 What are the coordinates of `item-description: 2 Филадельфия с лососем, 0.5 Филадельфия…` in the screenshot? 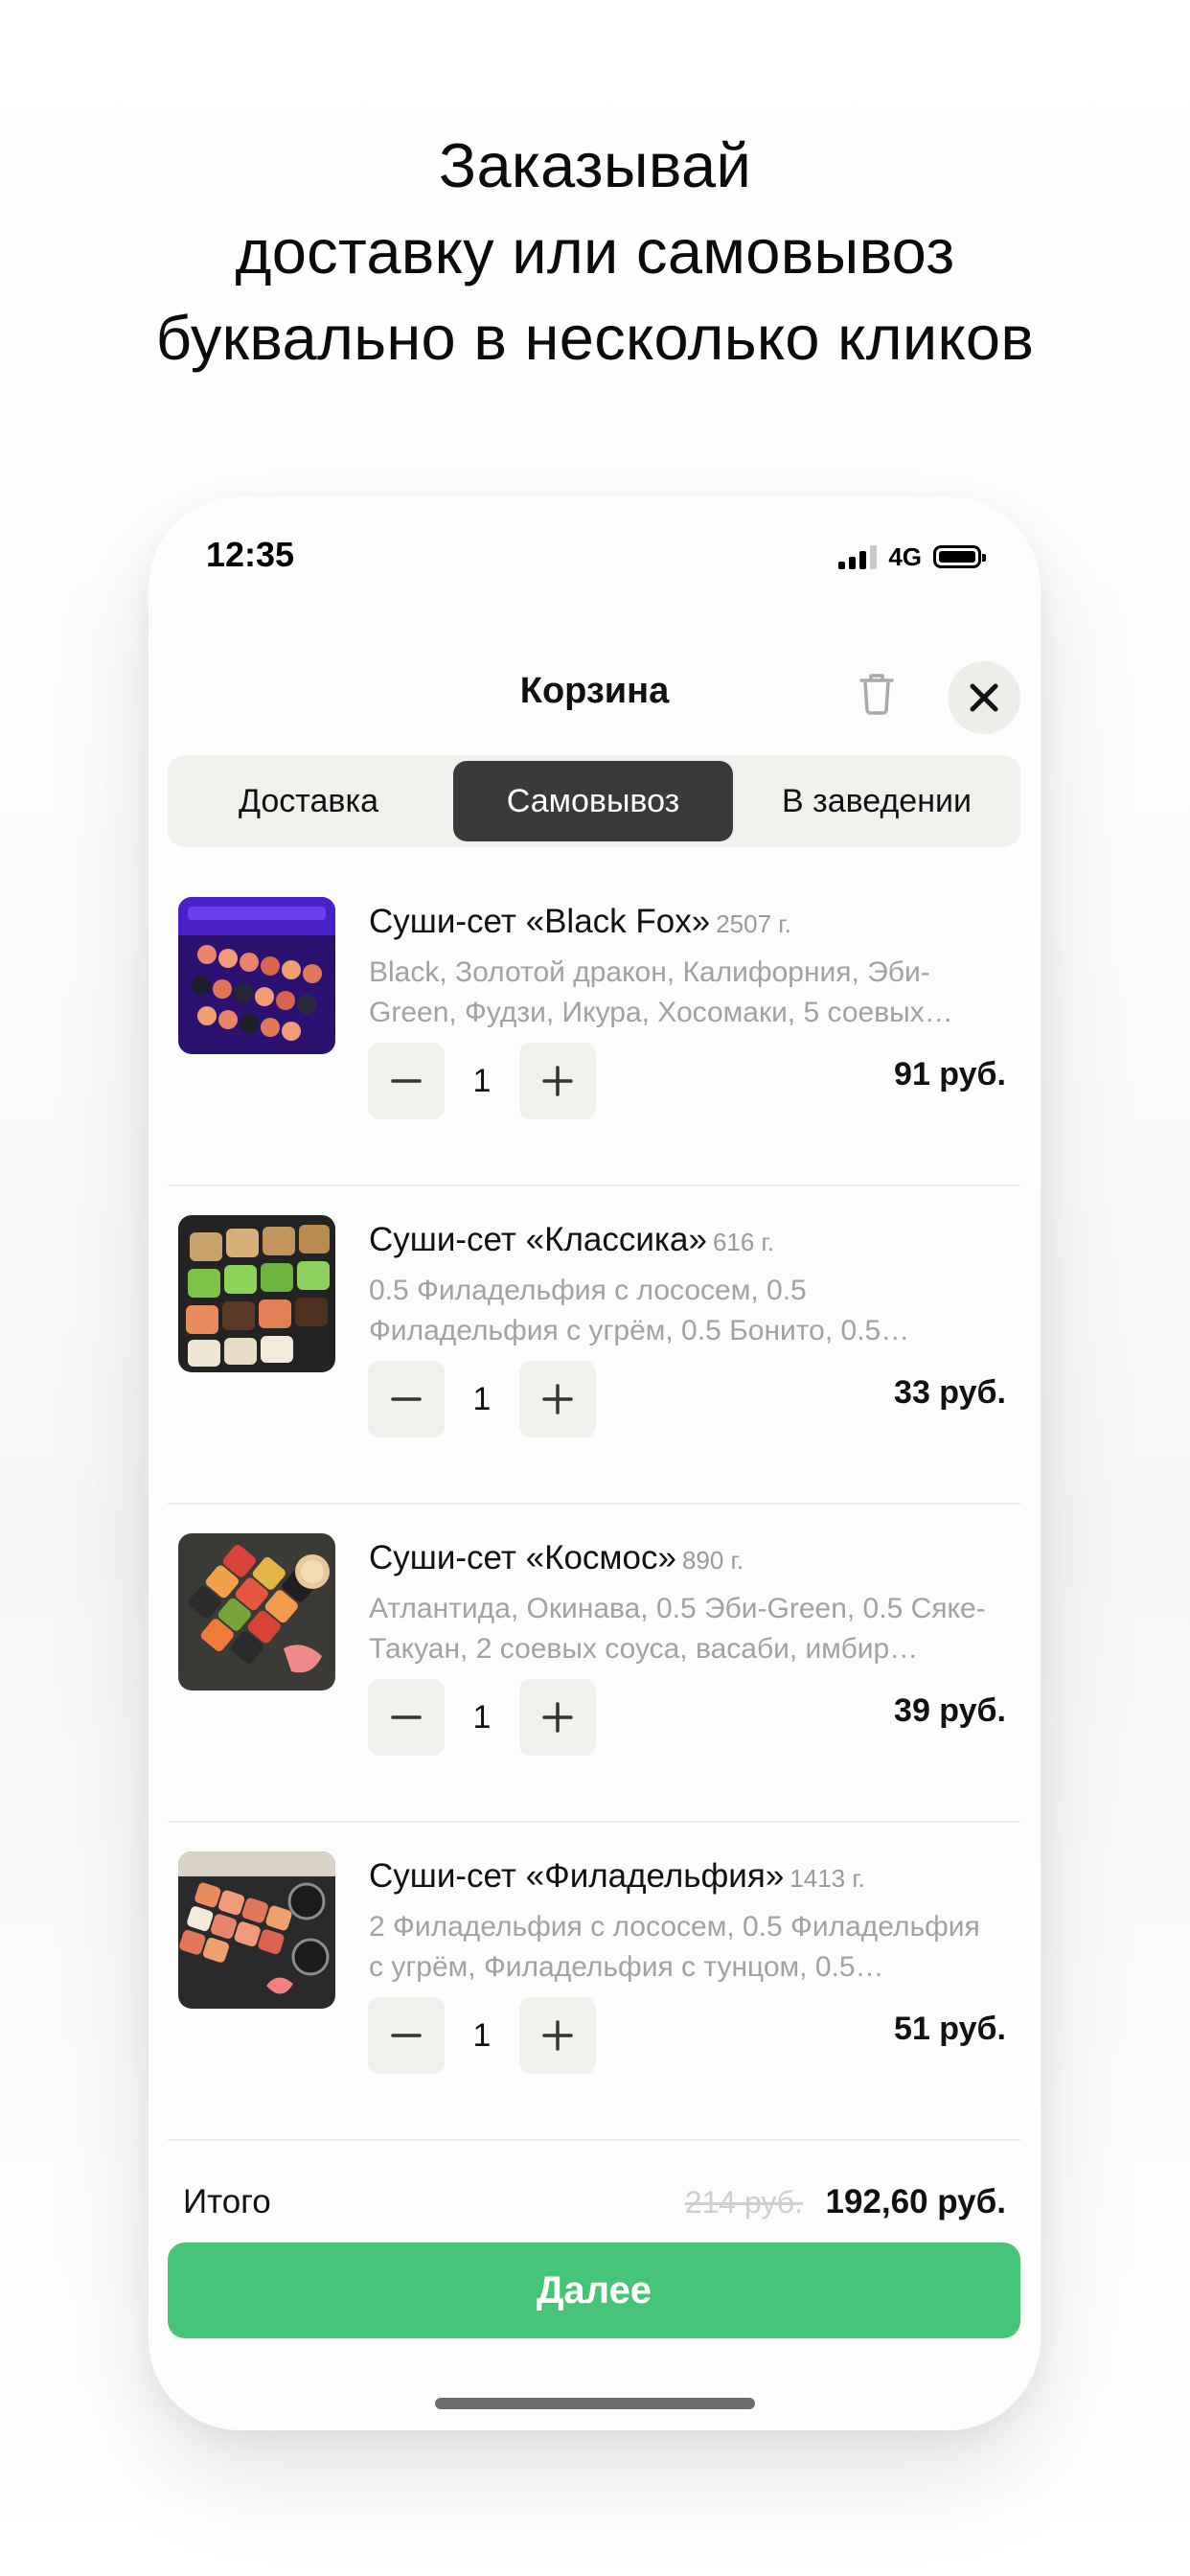 It's located at (674, 1947).